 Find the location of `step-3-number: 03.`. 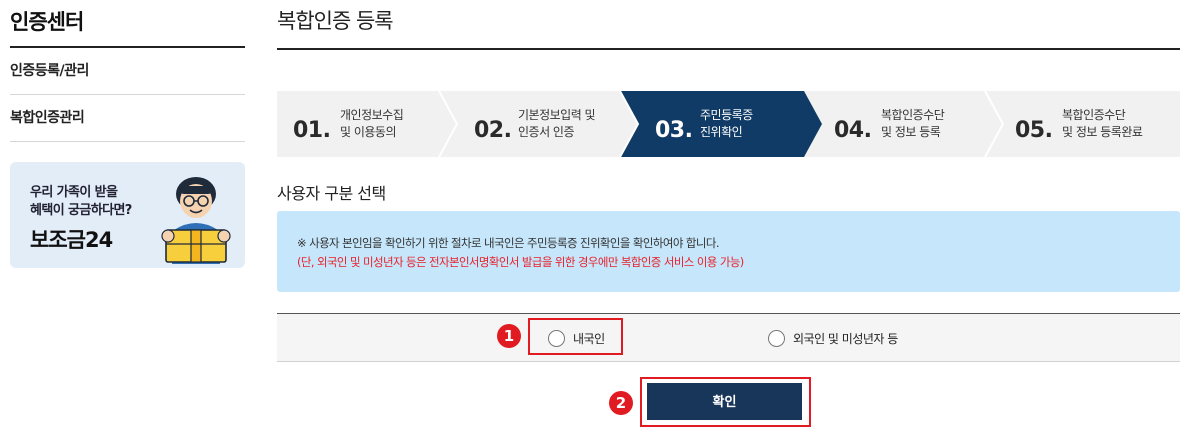

step-3-number: 03. is located at coordinates (674, 130).